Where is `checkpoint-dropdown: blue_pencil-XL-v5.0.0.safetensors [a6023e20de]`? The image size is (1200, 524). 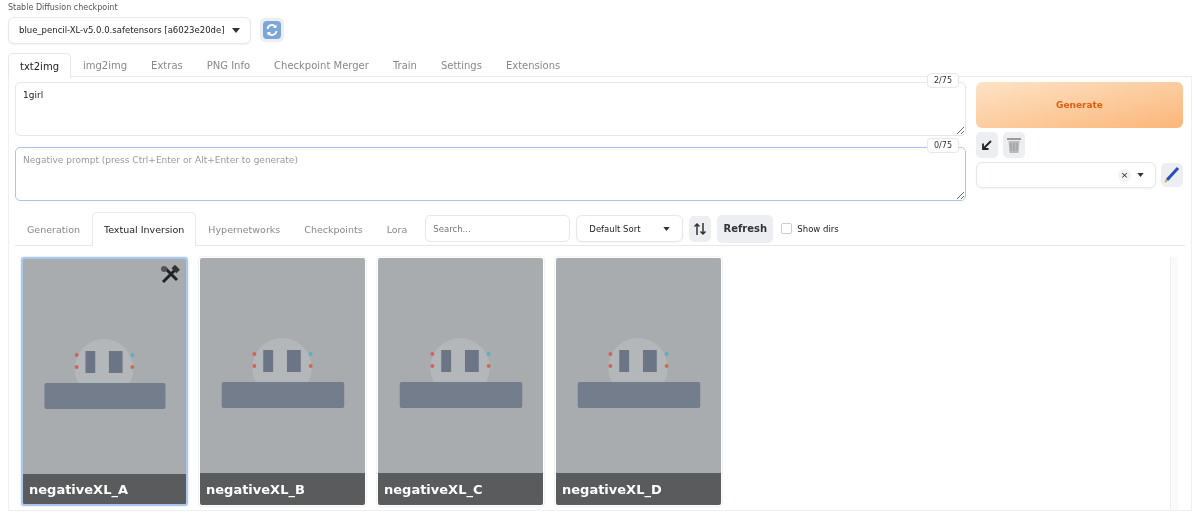 checkpoint-dropdown: blue_pencil-XL-v5.0.0.safetensors [a6023e20de] is located at coordinates (129, 30).